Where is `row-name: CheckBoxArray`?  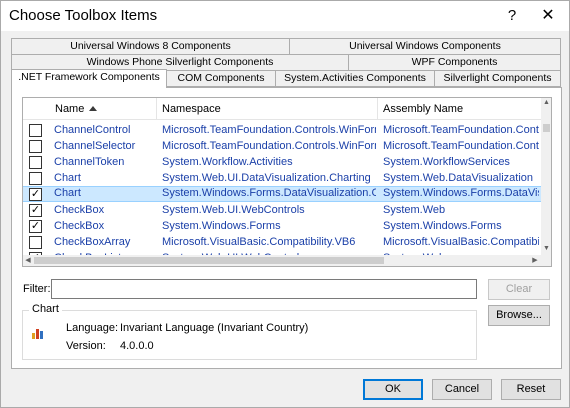
row-name: CheckBoxArray is located at coordinates (92, 242).